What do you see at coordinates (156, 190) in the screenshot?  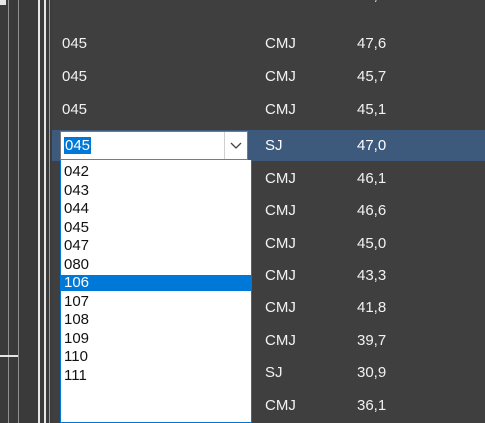 I see `dropdown-option: 043` at bounding box center [156, 190].